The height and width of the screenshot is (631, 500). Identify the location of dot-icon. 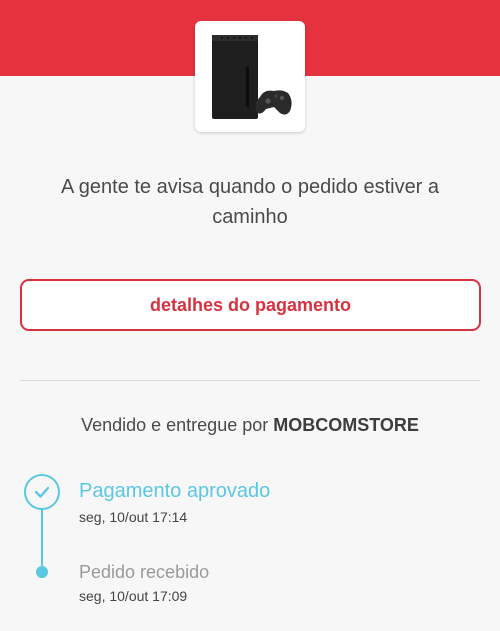
(42, 572).